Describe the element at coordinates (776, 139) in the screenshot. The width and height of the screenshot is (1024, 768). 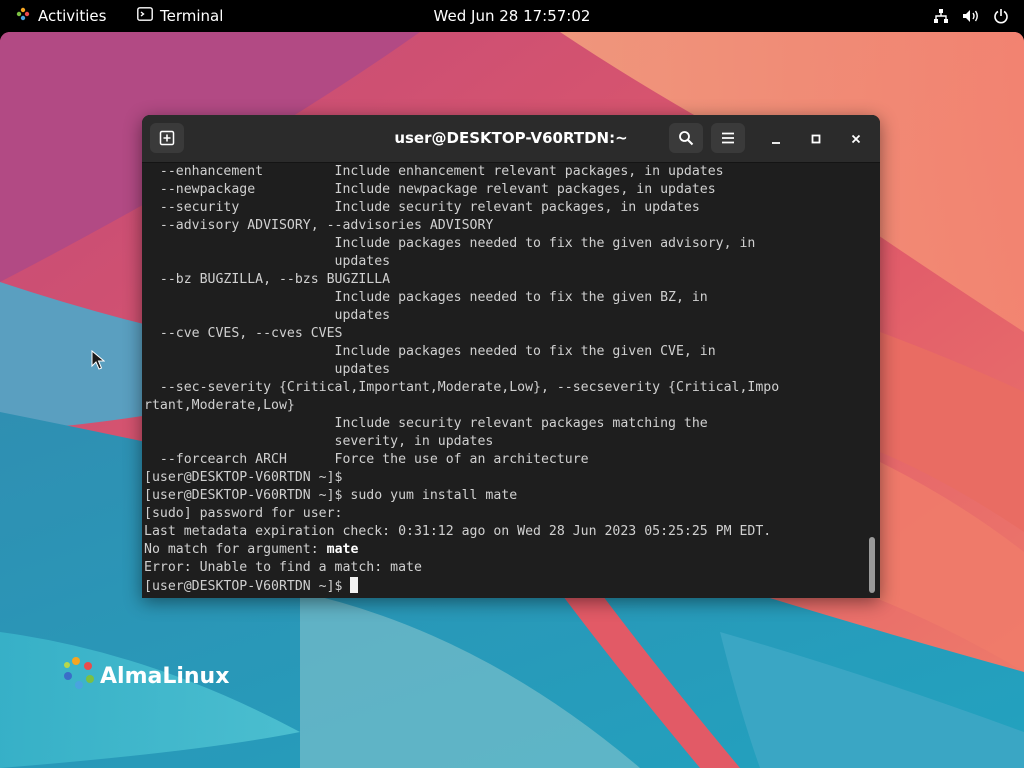
I see `minimize-button` at that location.